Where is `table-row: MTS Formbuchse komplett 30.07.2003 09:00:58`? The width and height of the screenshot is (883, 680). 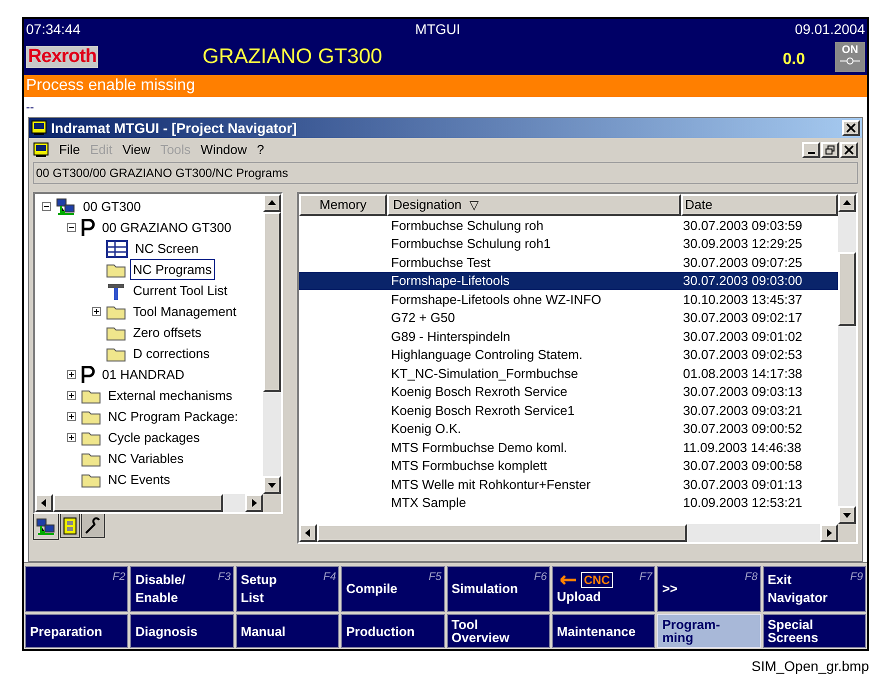
table-row: MTS Formbuchse komplett 30.07.2003 09:00:58 is located at coordinates (568, 465).